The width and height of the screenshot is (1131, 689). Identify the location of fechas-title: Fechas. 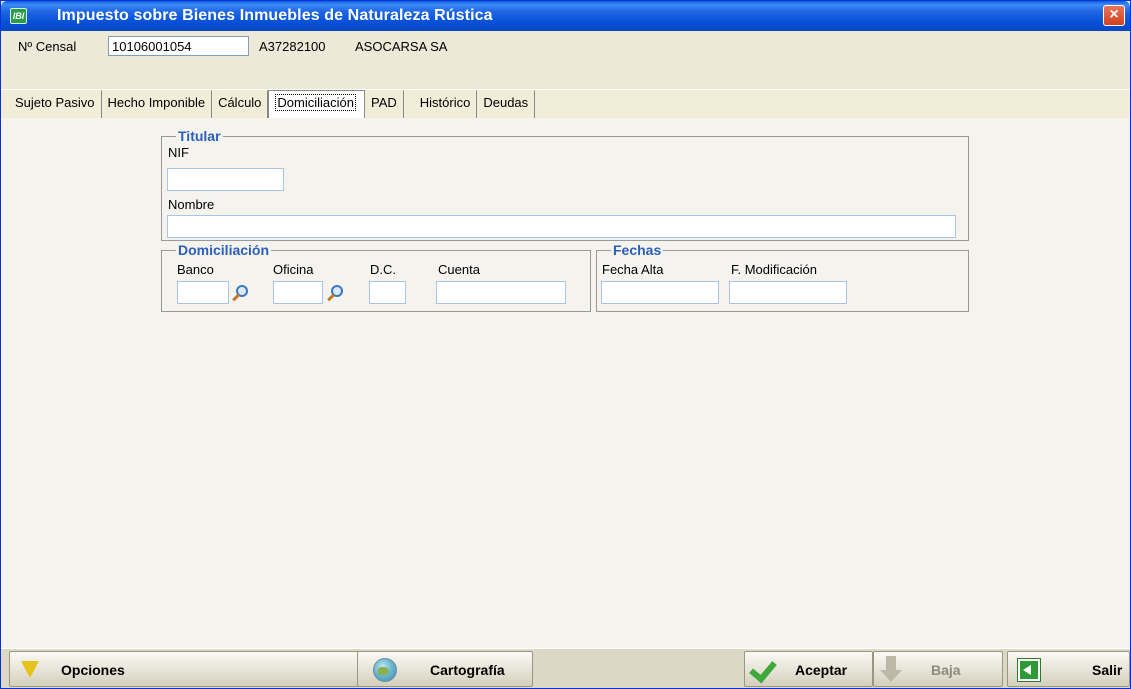
(637, 250).